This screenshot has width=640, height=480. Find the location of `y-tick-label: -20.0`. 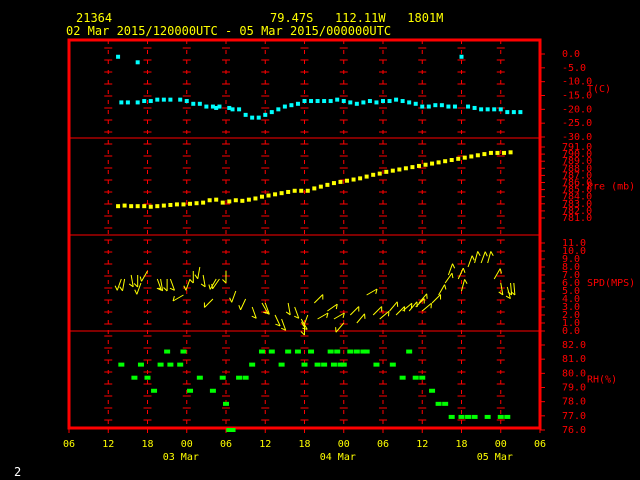

y-tick-label: -20.0 is located at coordinates (577, 109).